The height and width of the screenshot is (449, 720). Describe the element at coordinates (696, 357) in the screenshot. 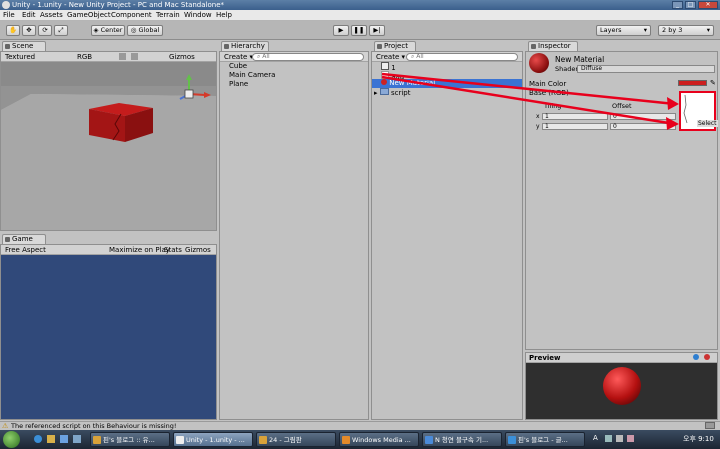

I see `preview-light-icon` at that location.